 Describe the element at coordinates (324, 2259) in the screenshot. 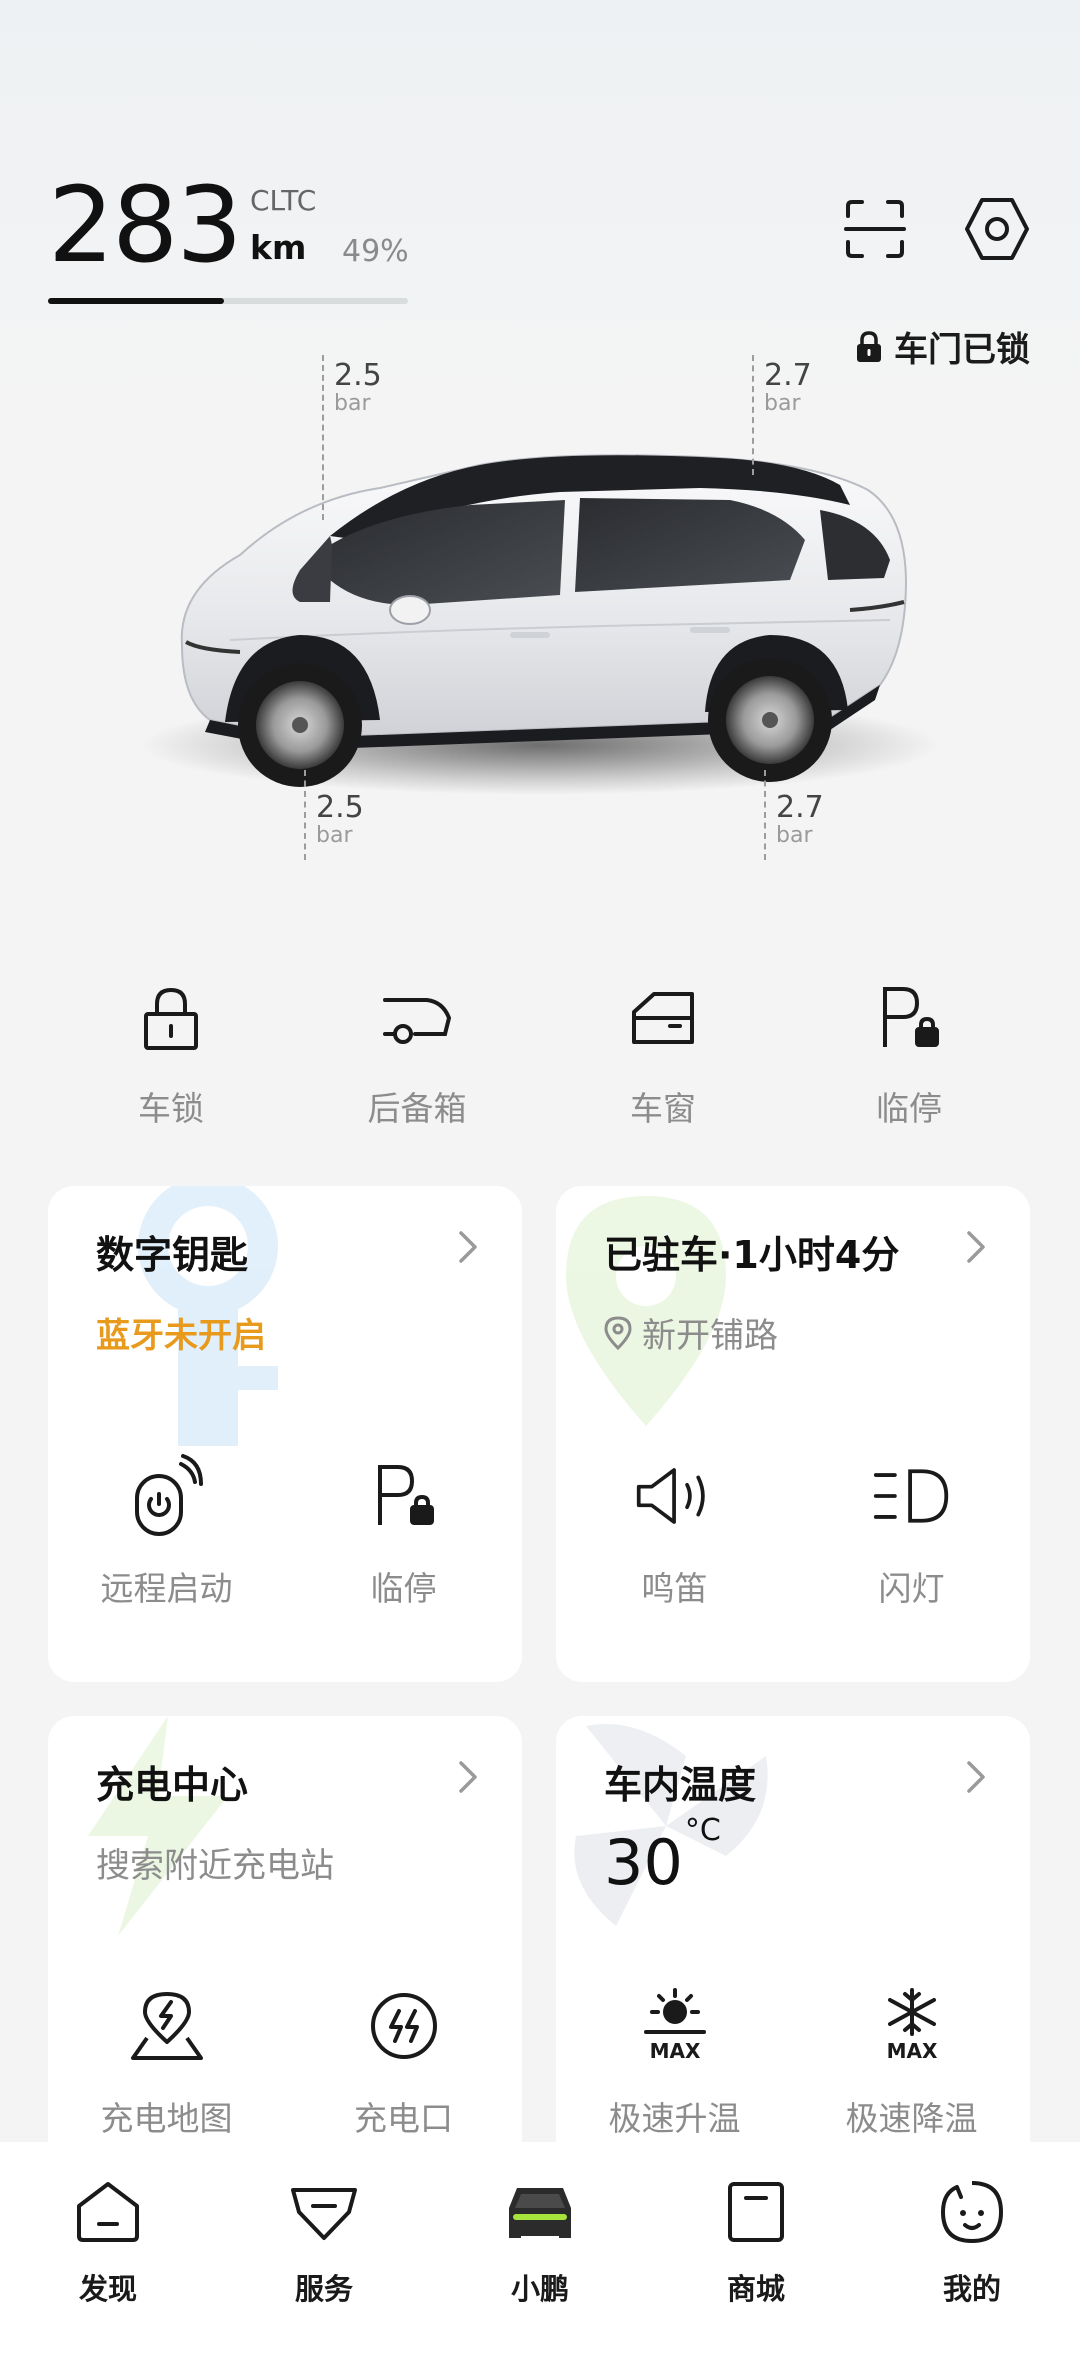

I see `nav-item-service: 服务` at that location.